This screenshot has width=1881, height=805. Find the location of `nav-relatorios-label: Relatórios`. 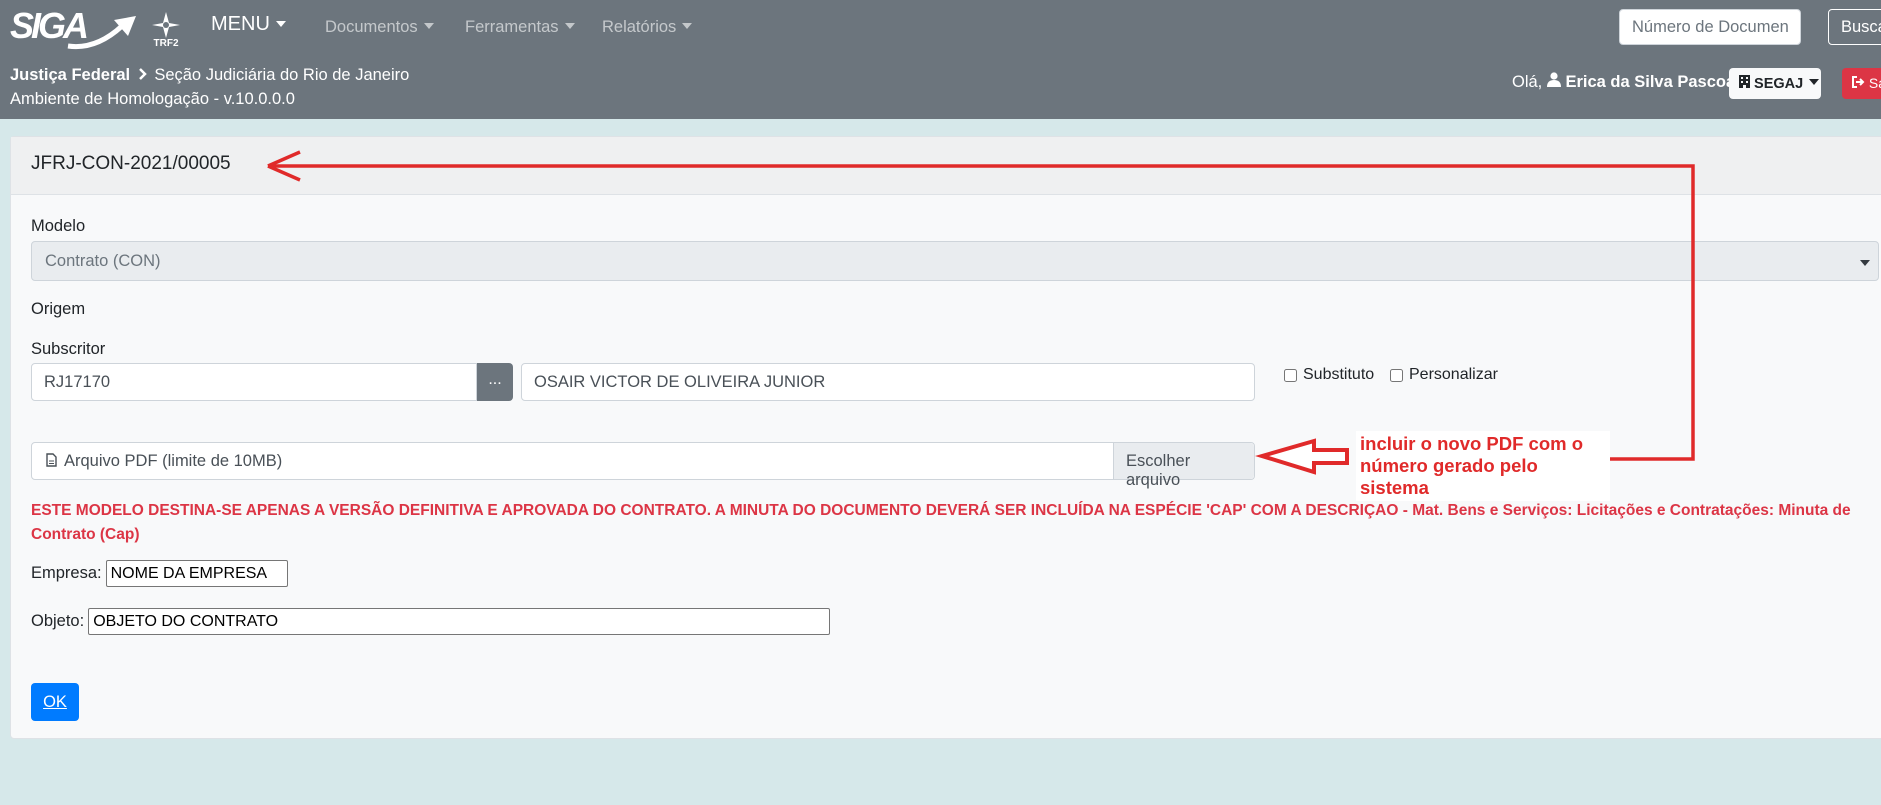

nav-relatorios-label: Relatórios is located at coordinates (639, 27).